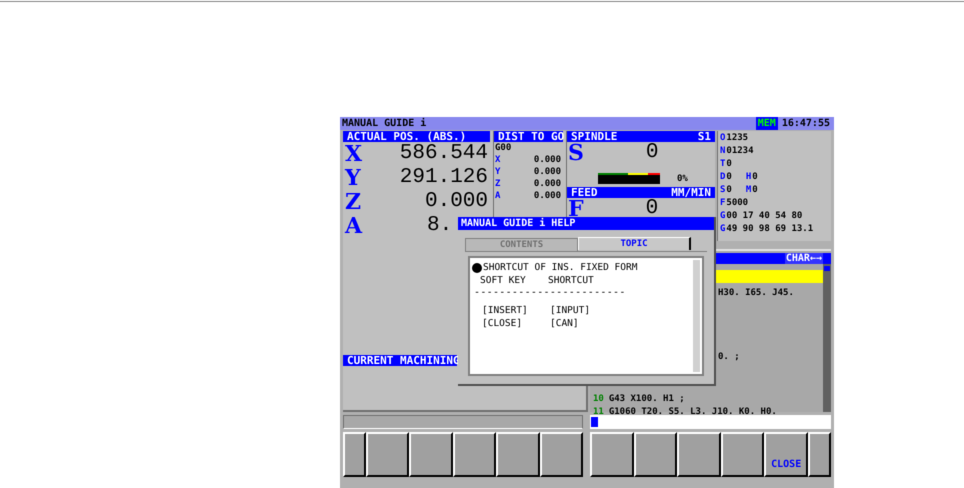 The width and height of the screenshot is (964, 488). What do you see at coordinates (740, 151) in the screenshot?
I see `modal-value: 01234` at bounding box center [740, 151].